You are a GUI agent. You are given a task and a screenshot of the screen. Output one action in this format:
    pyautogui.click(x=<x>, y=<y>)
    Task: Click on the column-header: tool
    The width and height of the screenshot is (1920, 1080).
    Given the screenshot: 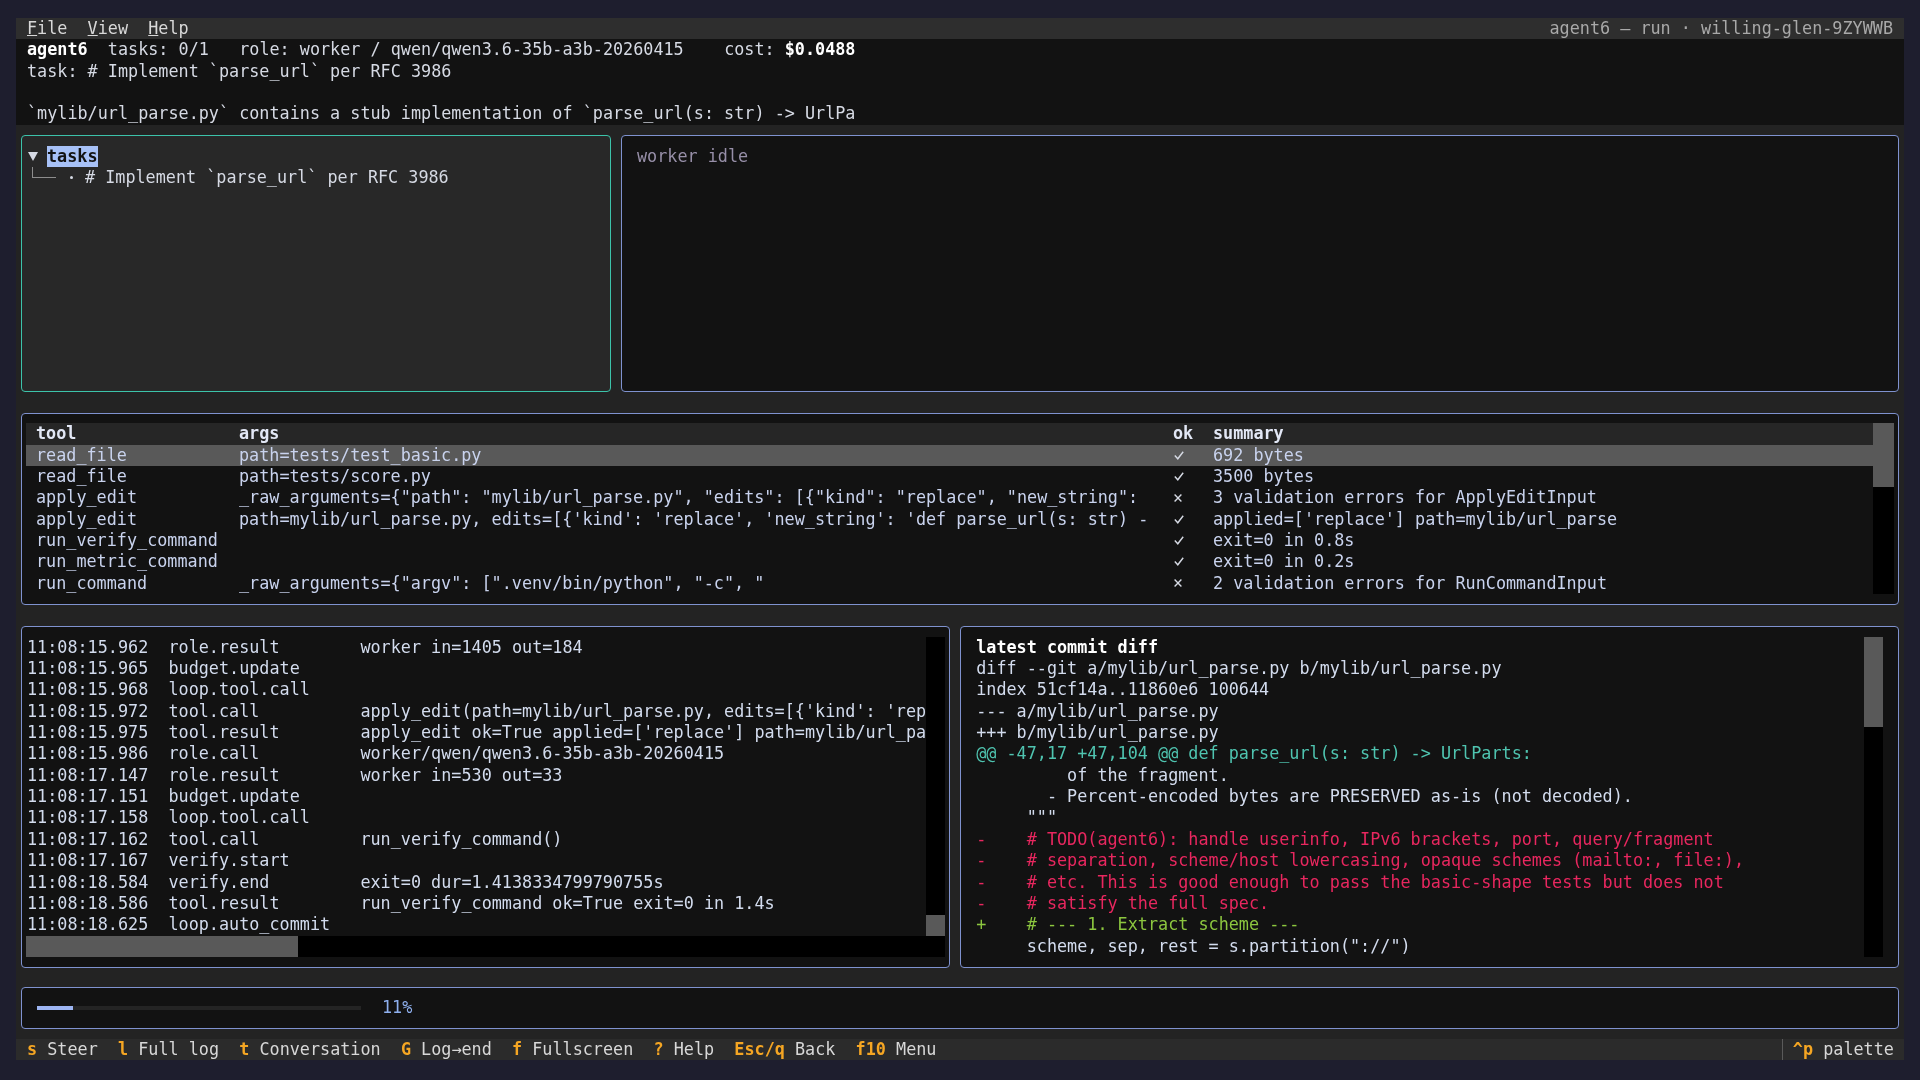 What is the action you would take?
    pyautogui.click(x=56, y=433)
    